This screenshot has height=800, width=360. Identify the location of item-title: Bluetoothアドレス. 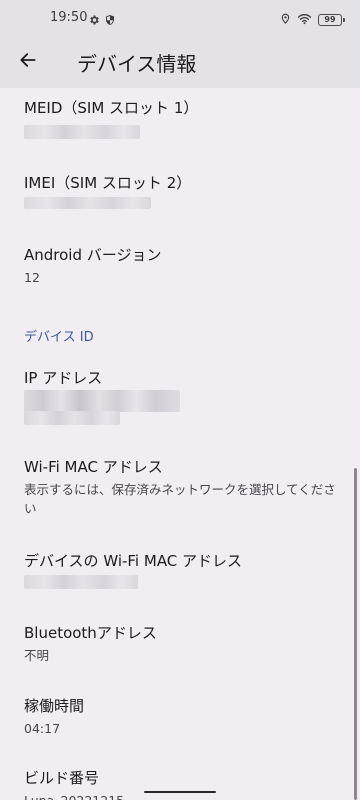
(90, 633).